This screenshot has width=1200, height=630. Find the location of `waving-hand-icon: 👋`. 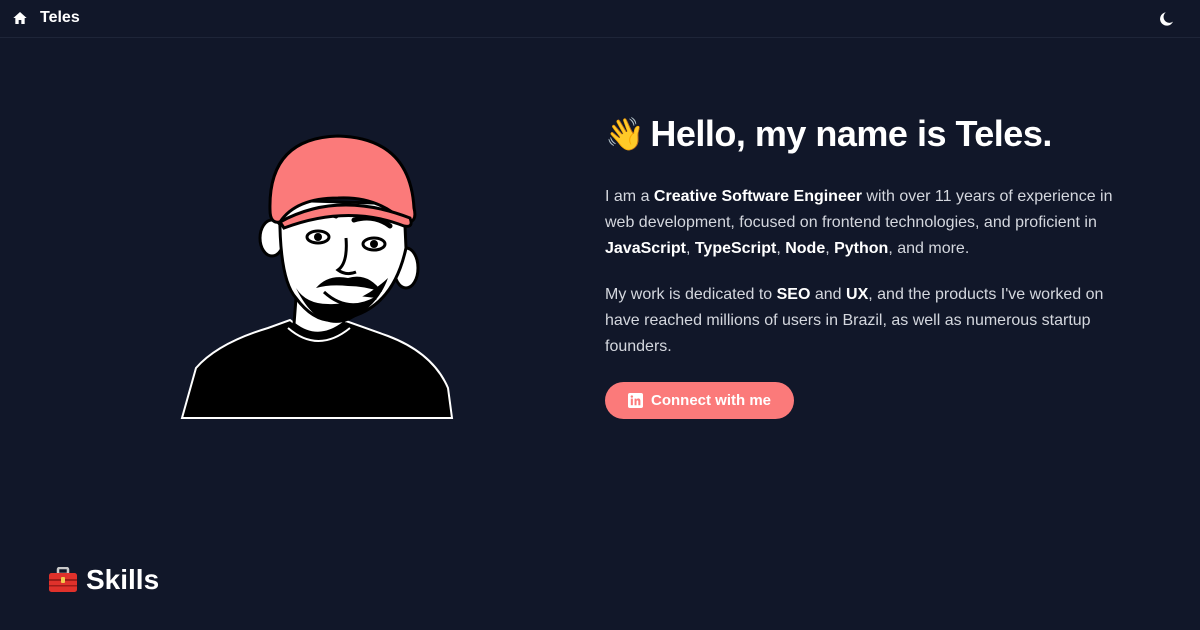

waving-hand-icon: 👋 is located at coordinates (625, 134).